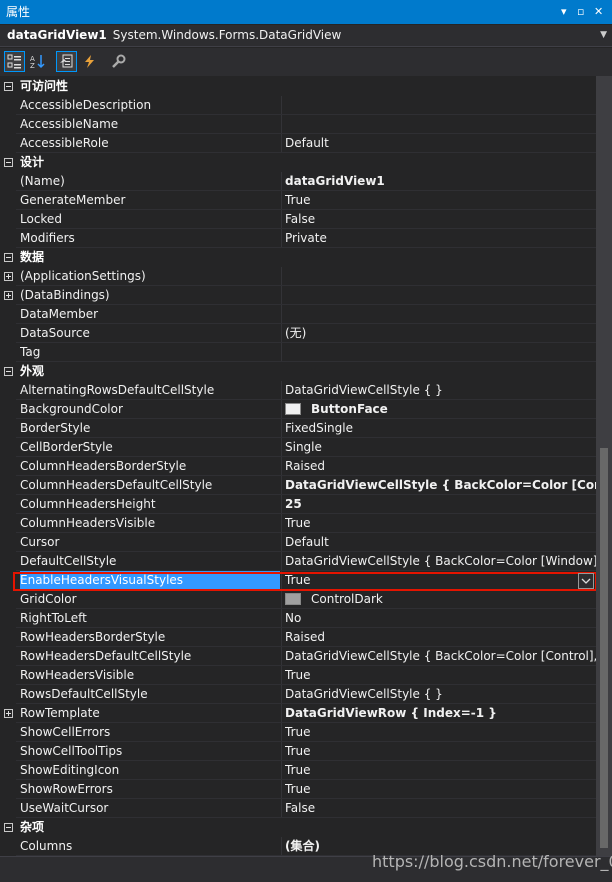 The width and height of the screenshot is (612, 882). Describe the element at coordinates (66, 61) in the screenshot. I see `properties-button` at that location.